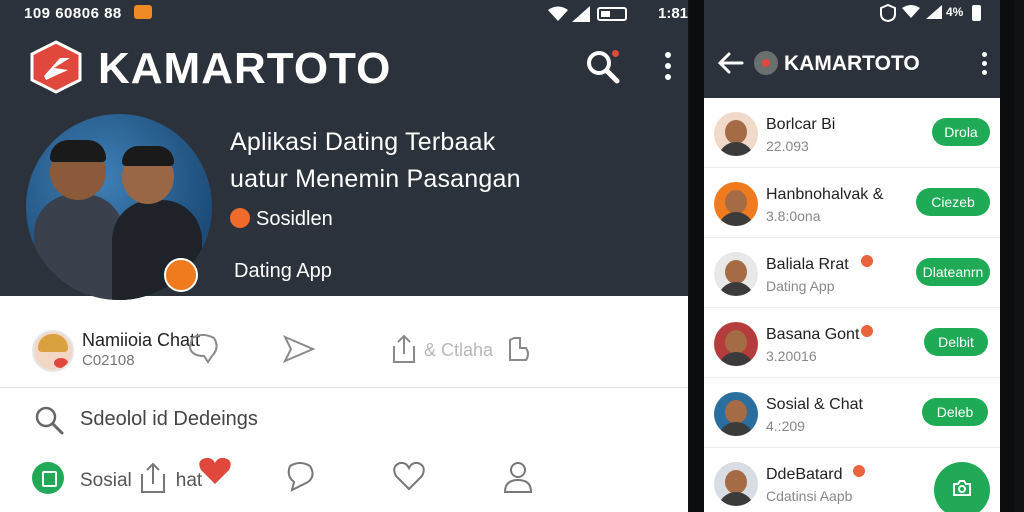 This screenshot has width=1024, height=512. I want to click on contact-list-item: Borlcar Bi 22.093 Drola, so click(852, 133).